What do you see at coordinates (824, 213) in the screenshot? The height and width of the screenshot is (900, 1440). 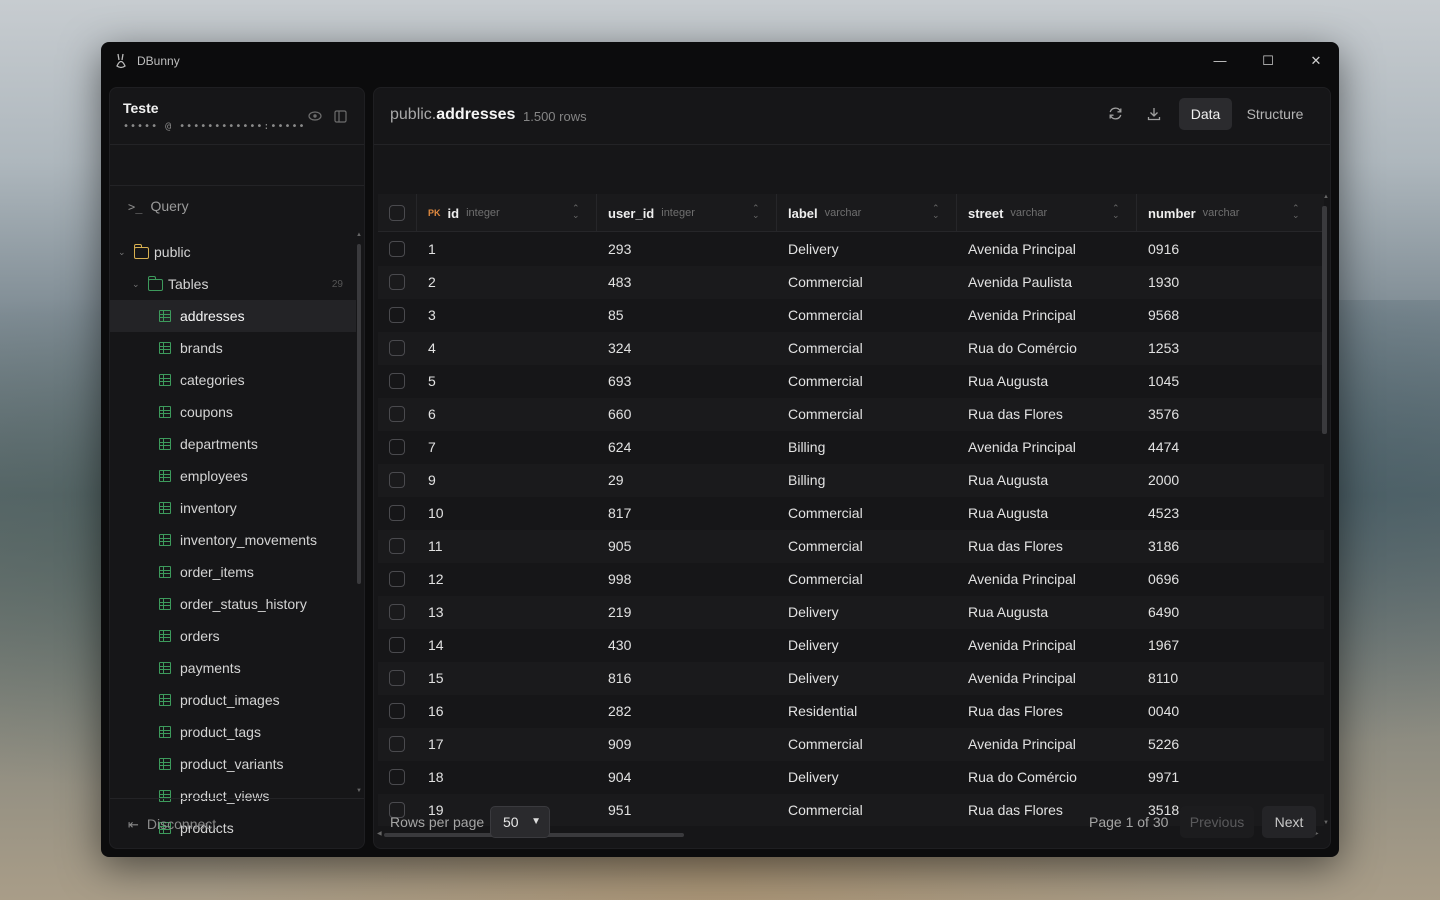 I see `column-header-label: label varchar` at bounding box center [824, 213].